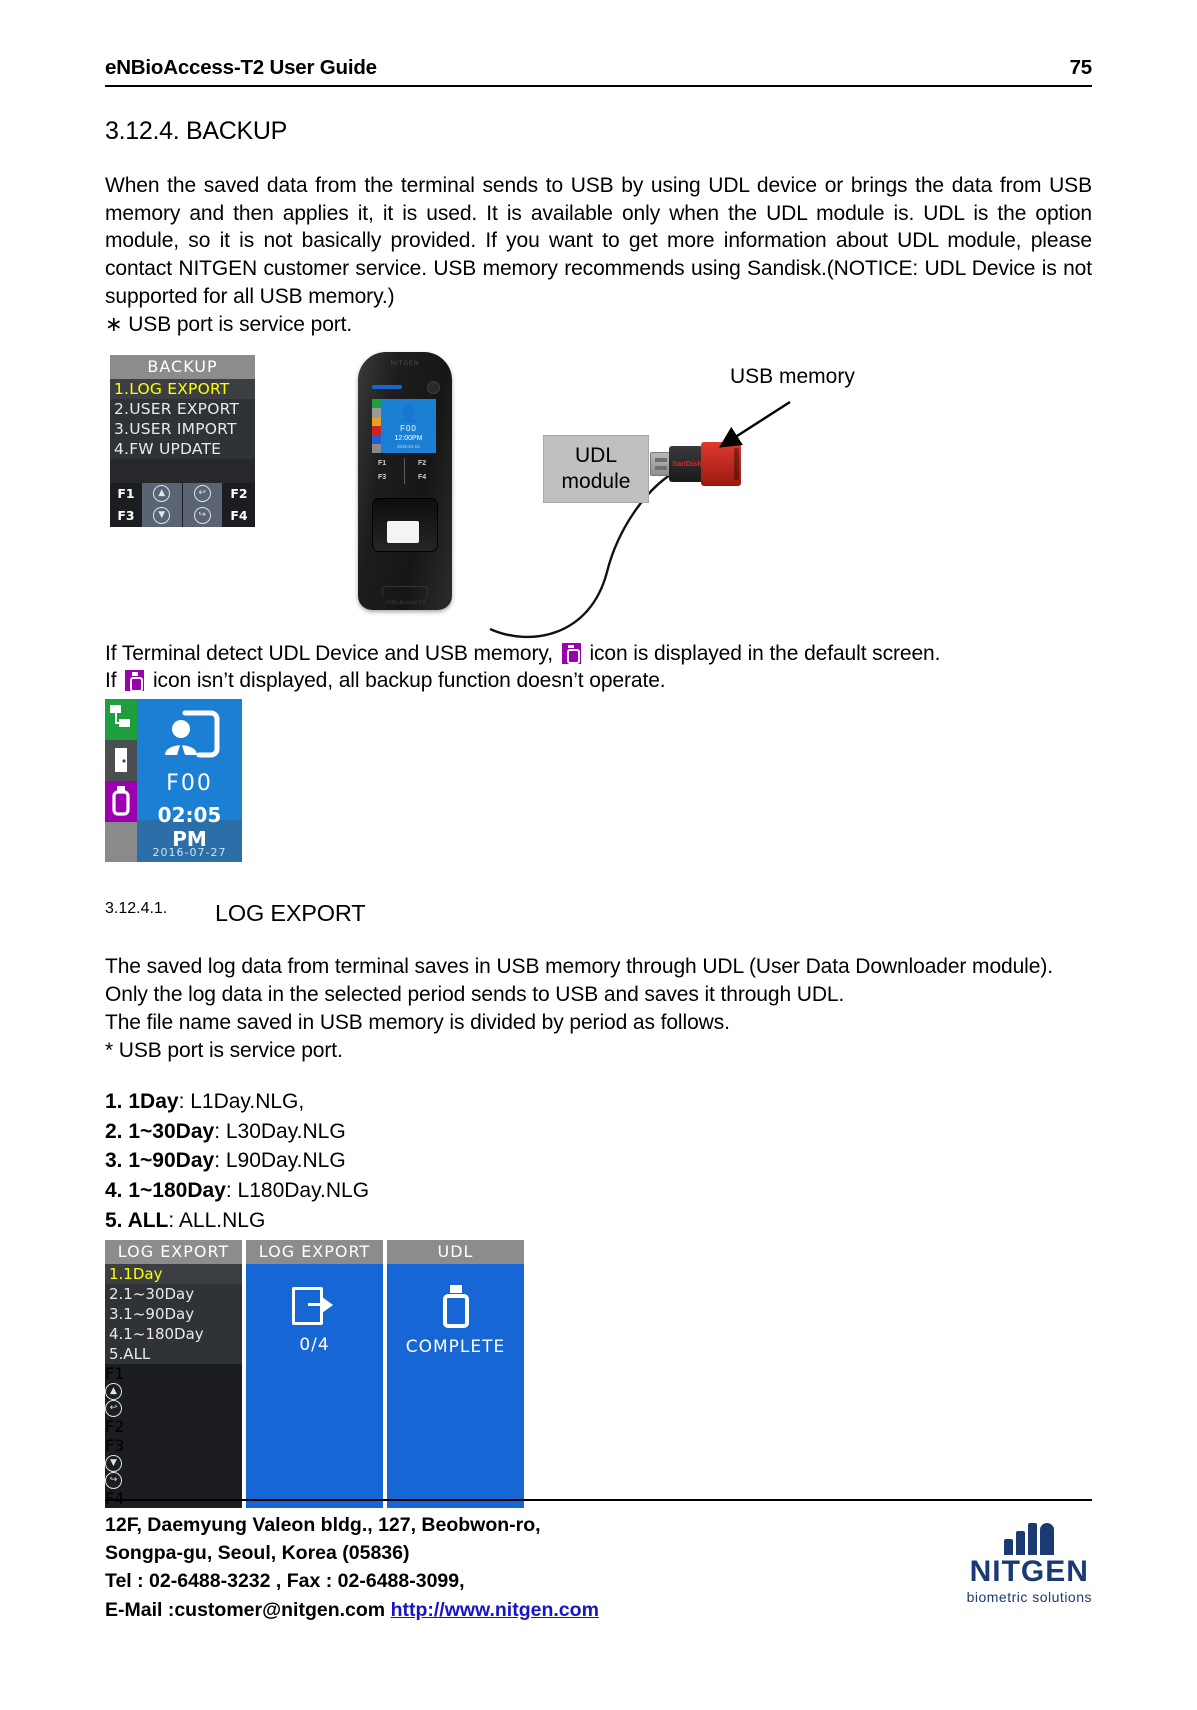 The width and height of the screenshot is (1197, 1710). I want to click on log-export-fkeys: F1 ▲ ↩ F2 F3 ▼ ↪ F4, so click(173, 1435).